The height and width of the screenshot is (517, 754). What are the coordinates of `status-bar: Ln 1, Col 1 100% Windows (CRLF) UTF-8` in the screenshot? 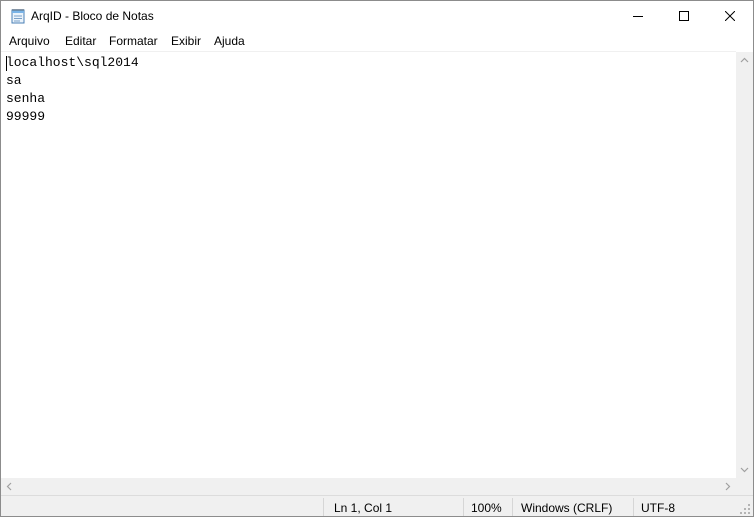 It's located at (377, 505).